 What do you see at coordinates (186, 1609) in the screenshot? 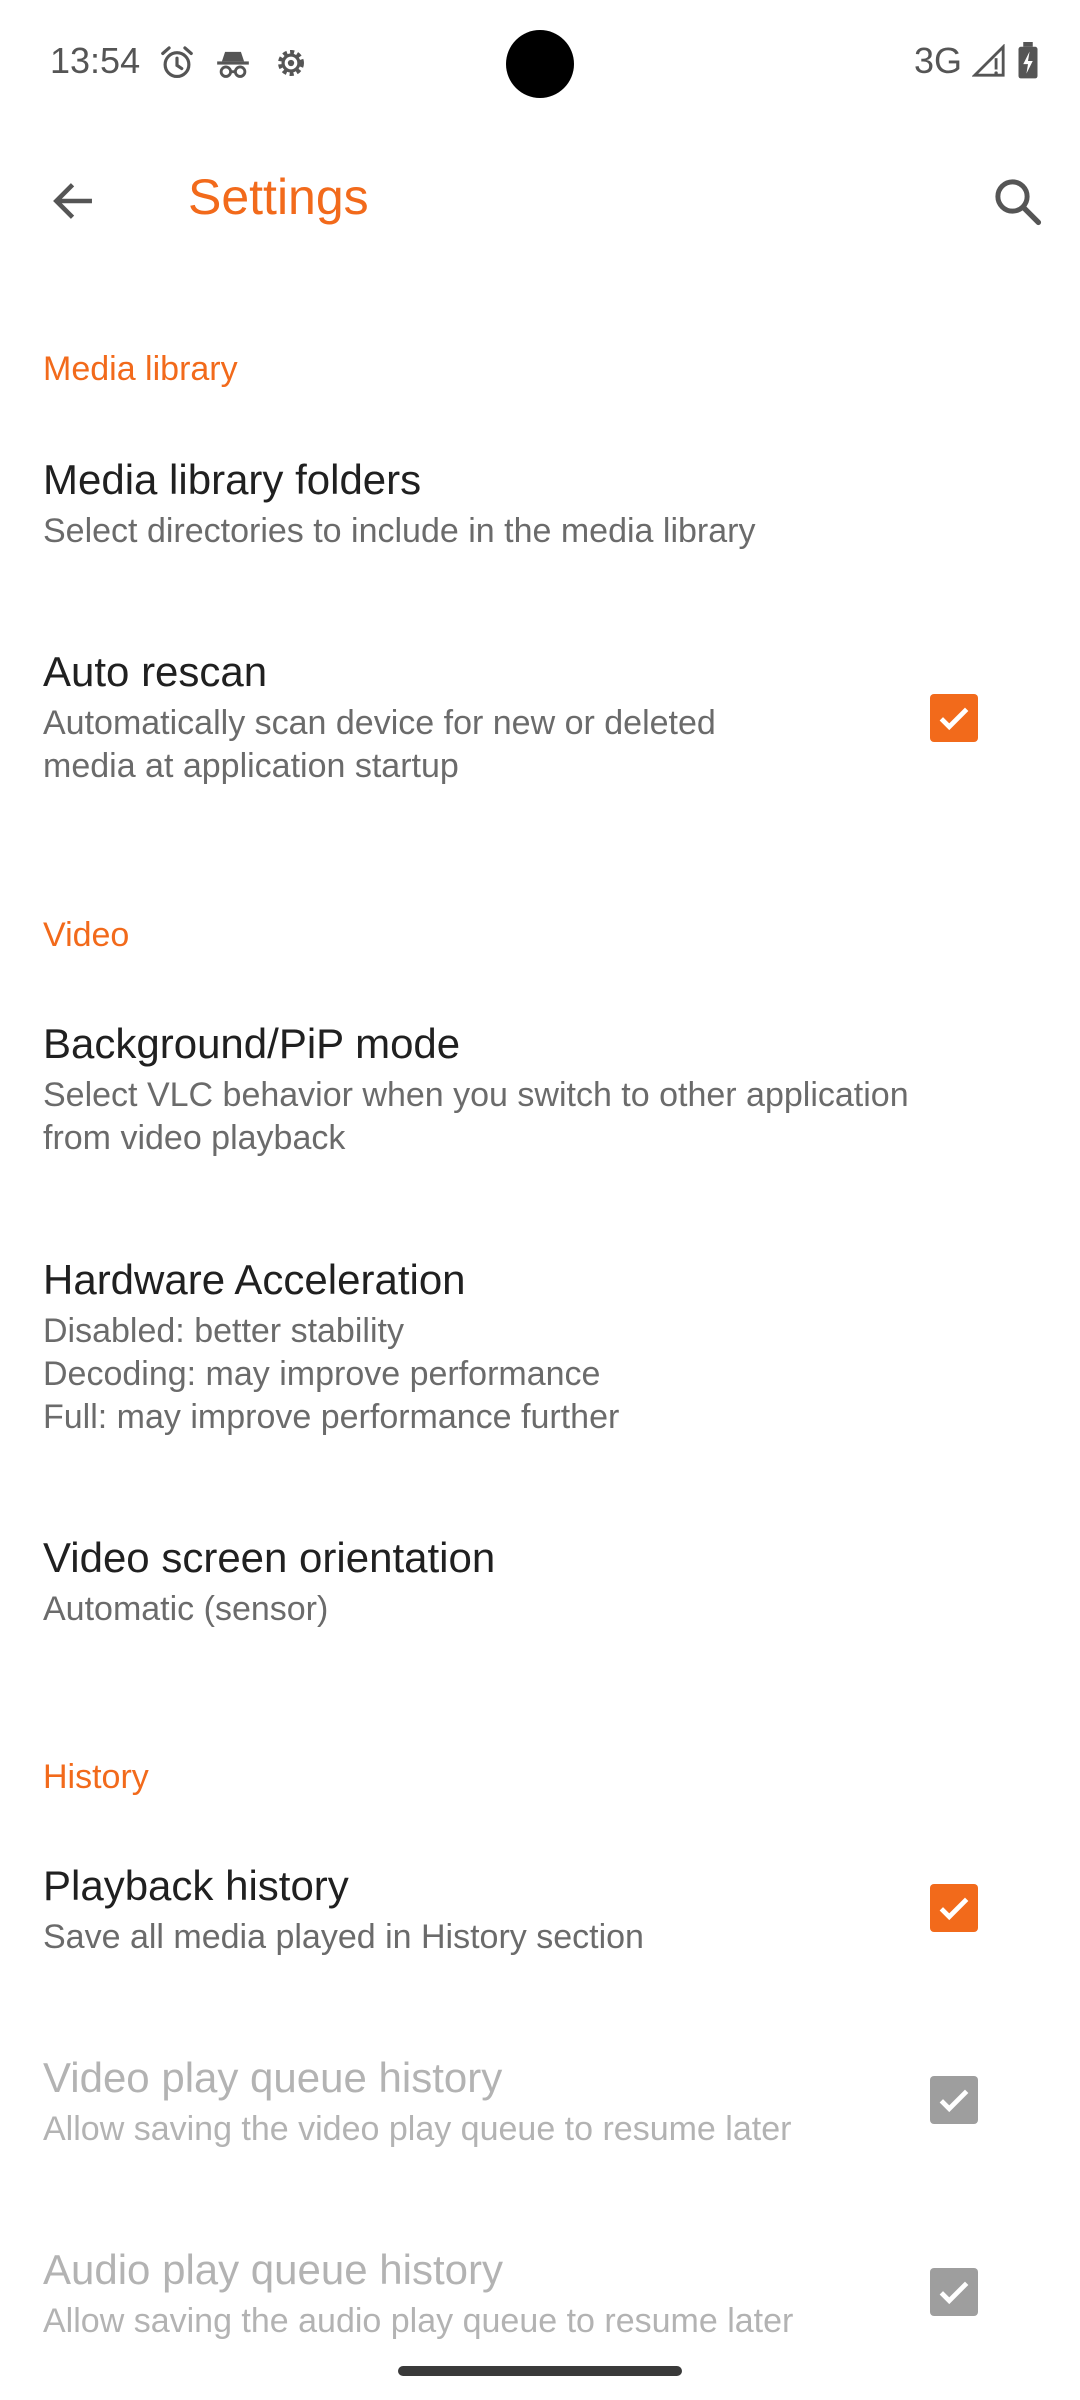
I see `pref-summary: Automatic (sensor)` at bounding box center [186, 1609].